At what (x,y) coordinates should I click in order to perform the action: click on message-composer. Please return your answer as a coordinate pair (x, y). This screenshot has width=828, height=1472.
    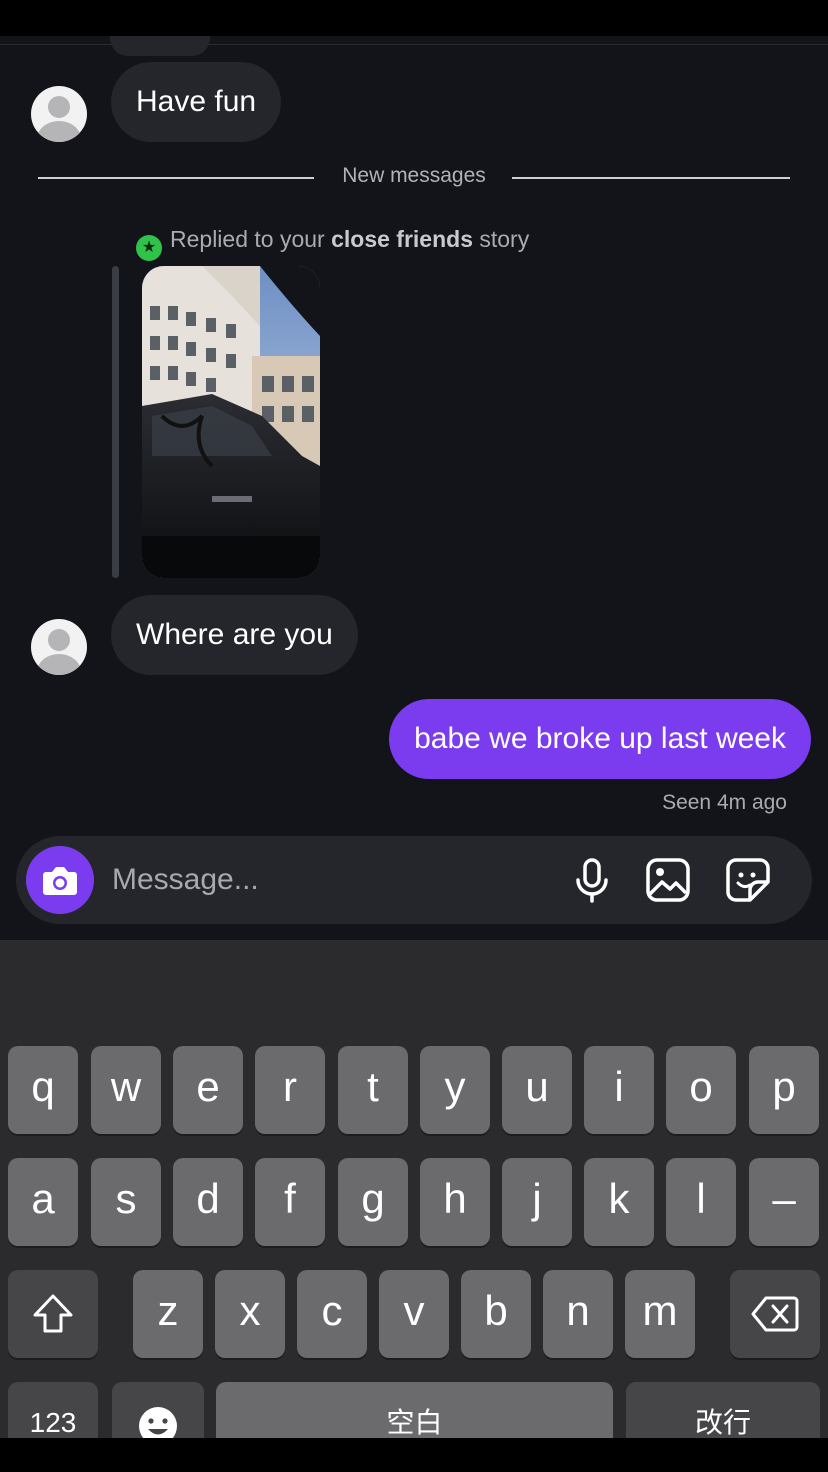
    Looking at the image, I should click on (414, 880).